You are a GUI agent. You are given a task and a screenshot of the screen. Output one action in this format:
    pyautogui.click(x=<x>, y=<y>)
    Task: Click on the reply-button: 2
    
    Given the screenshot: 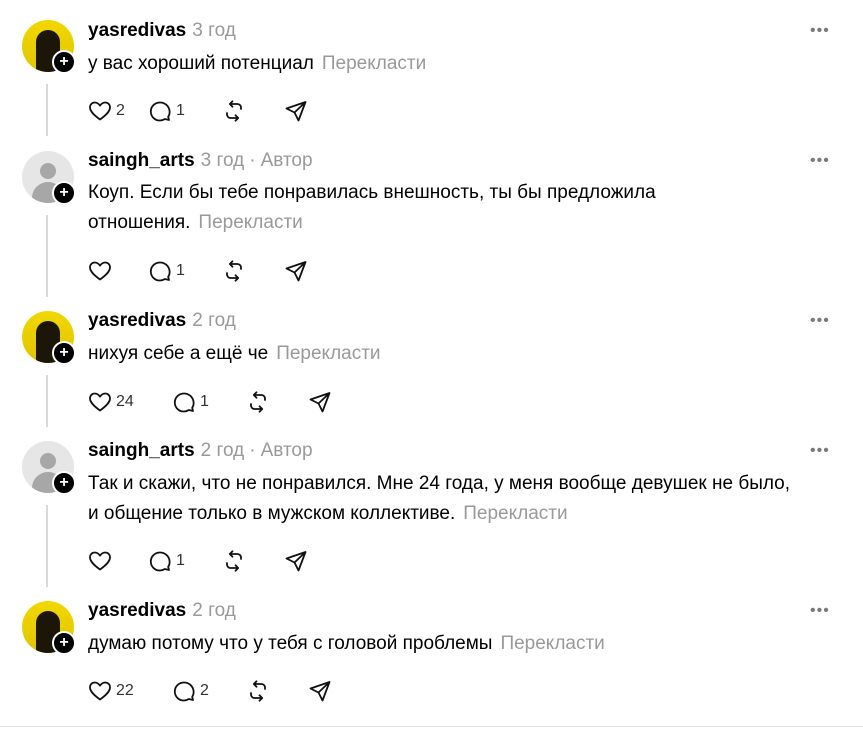 What is the action you would take?
    pyautogui.click(x=209, y=691)
    